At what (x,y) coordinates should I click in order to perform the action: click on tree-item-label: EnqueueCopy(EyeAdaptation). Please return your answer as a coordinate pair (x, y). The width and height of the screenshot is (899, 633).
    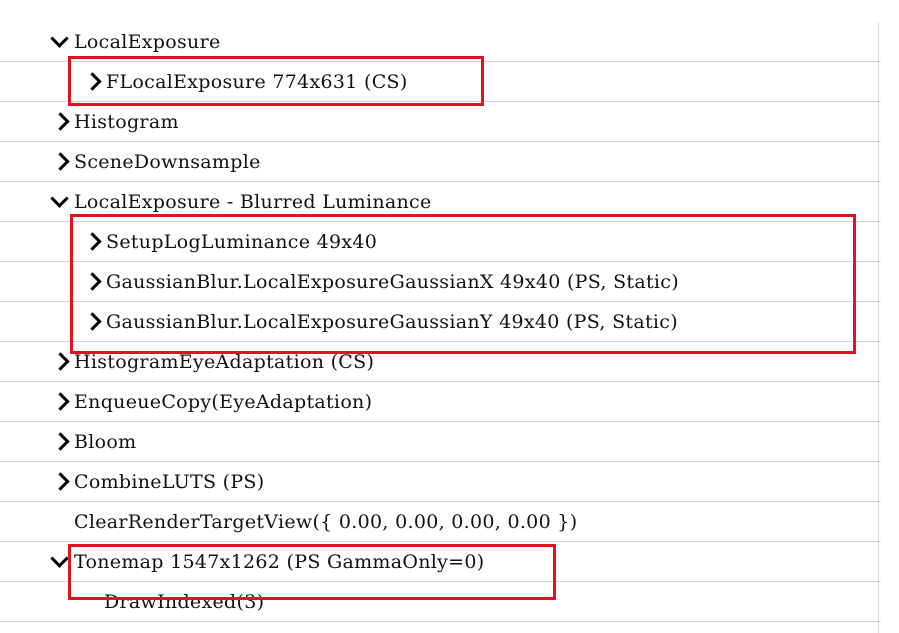
    Looking at the image, I should click on (223, 401).